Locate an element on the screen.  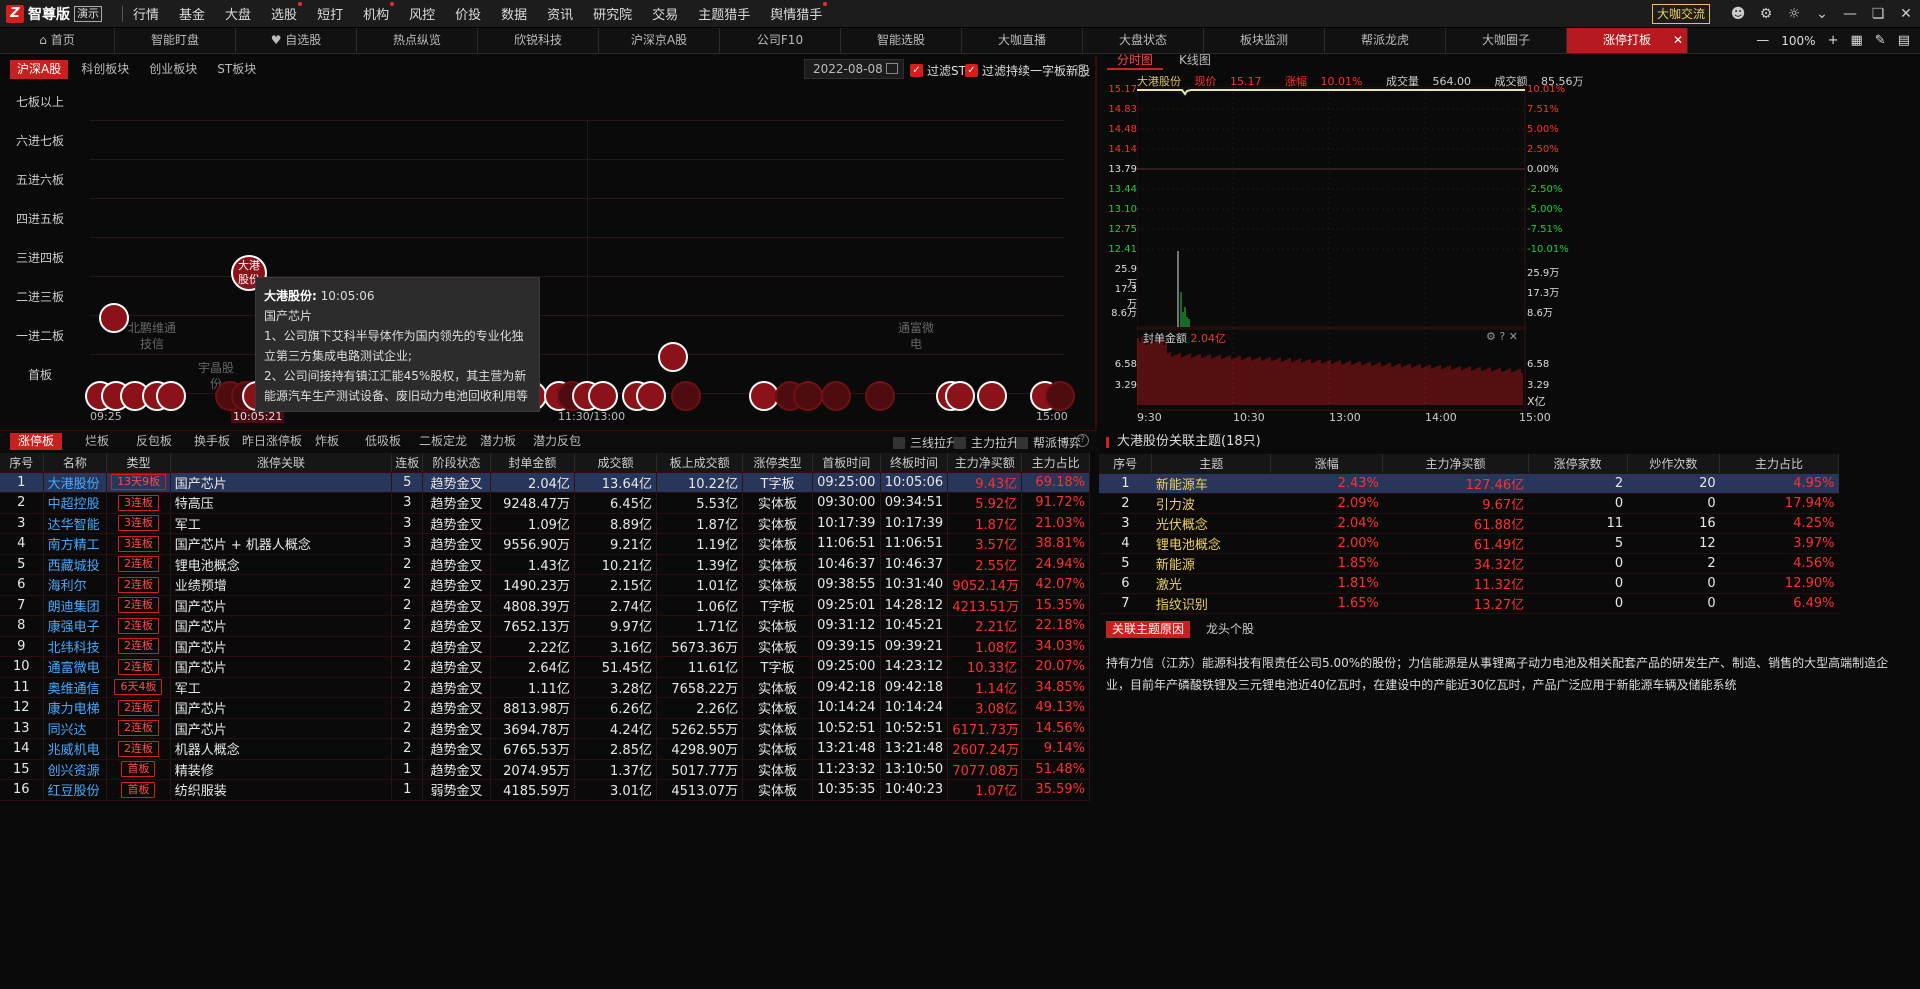
cell-名称: 大港股份 is located at coordinates (75, 482).